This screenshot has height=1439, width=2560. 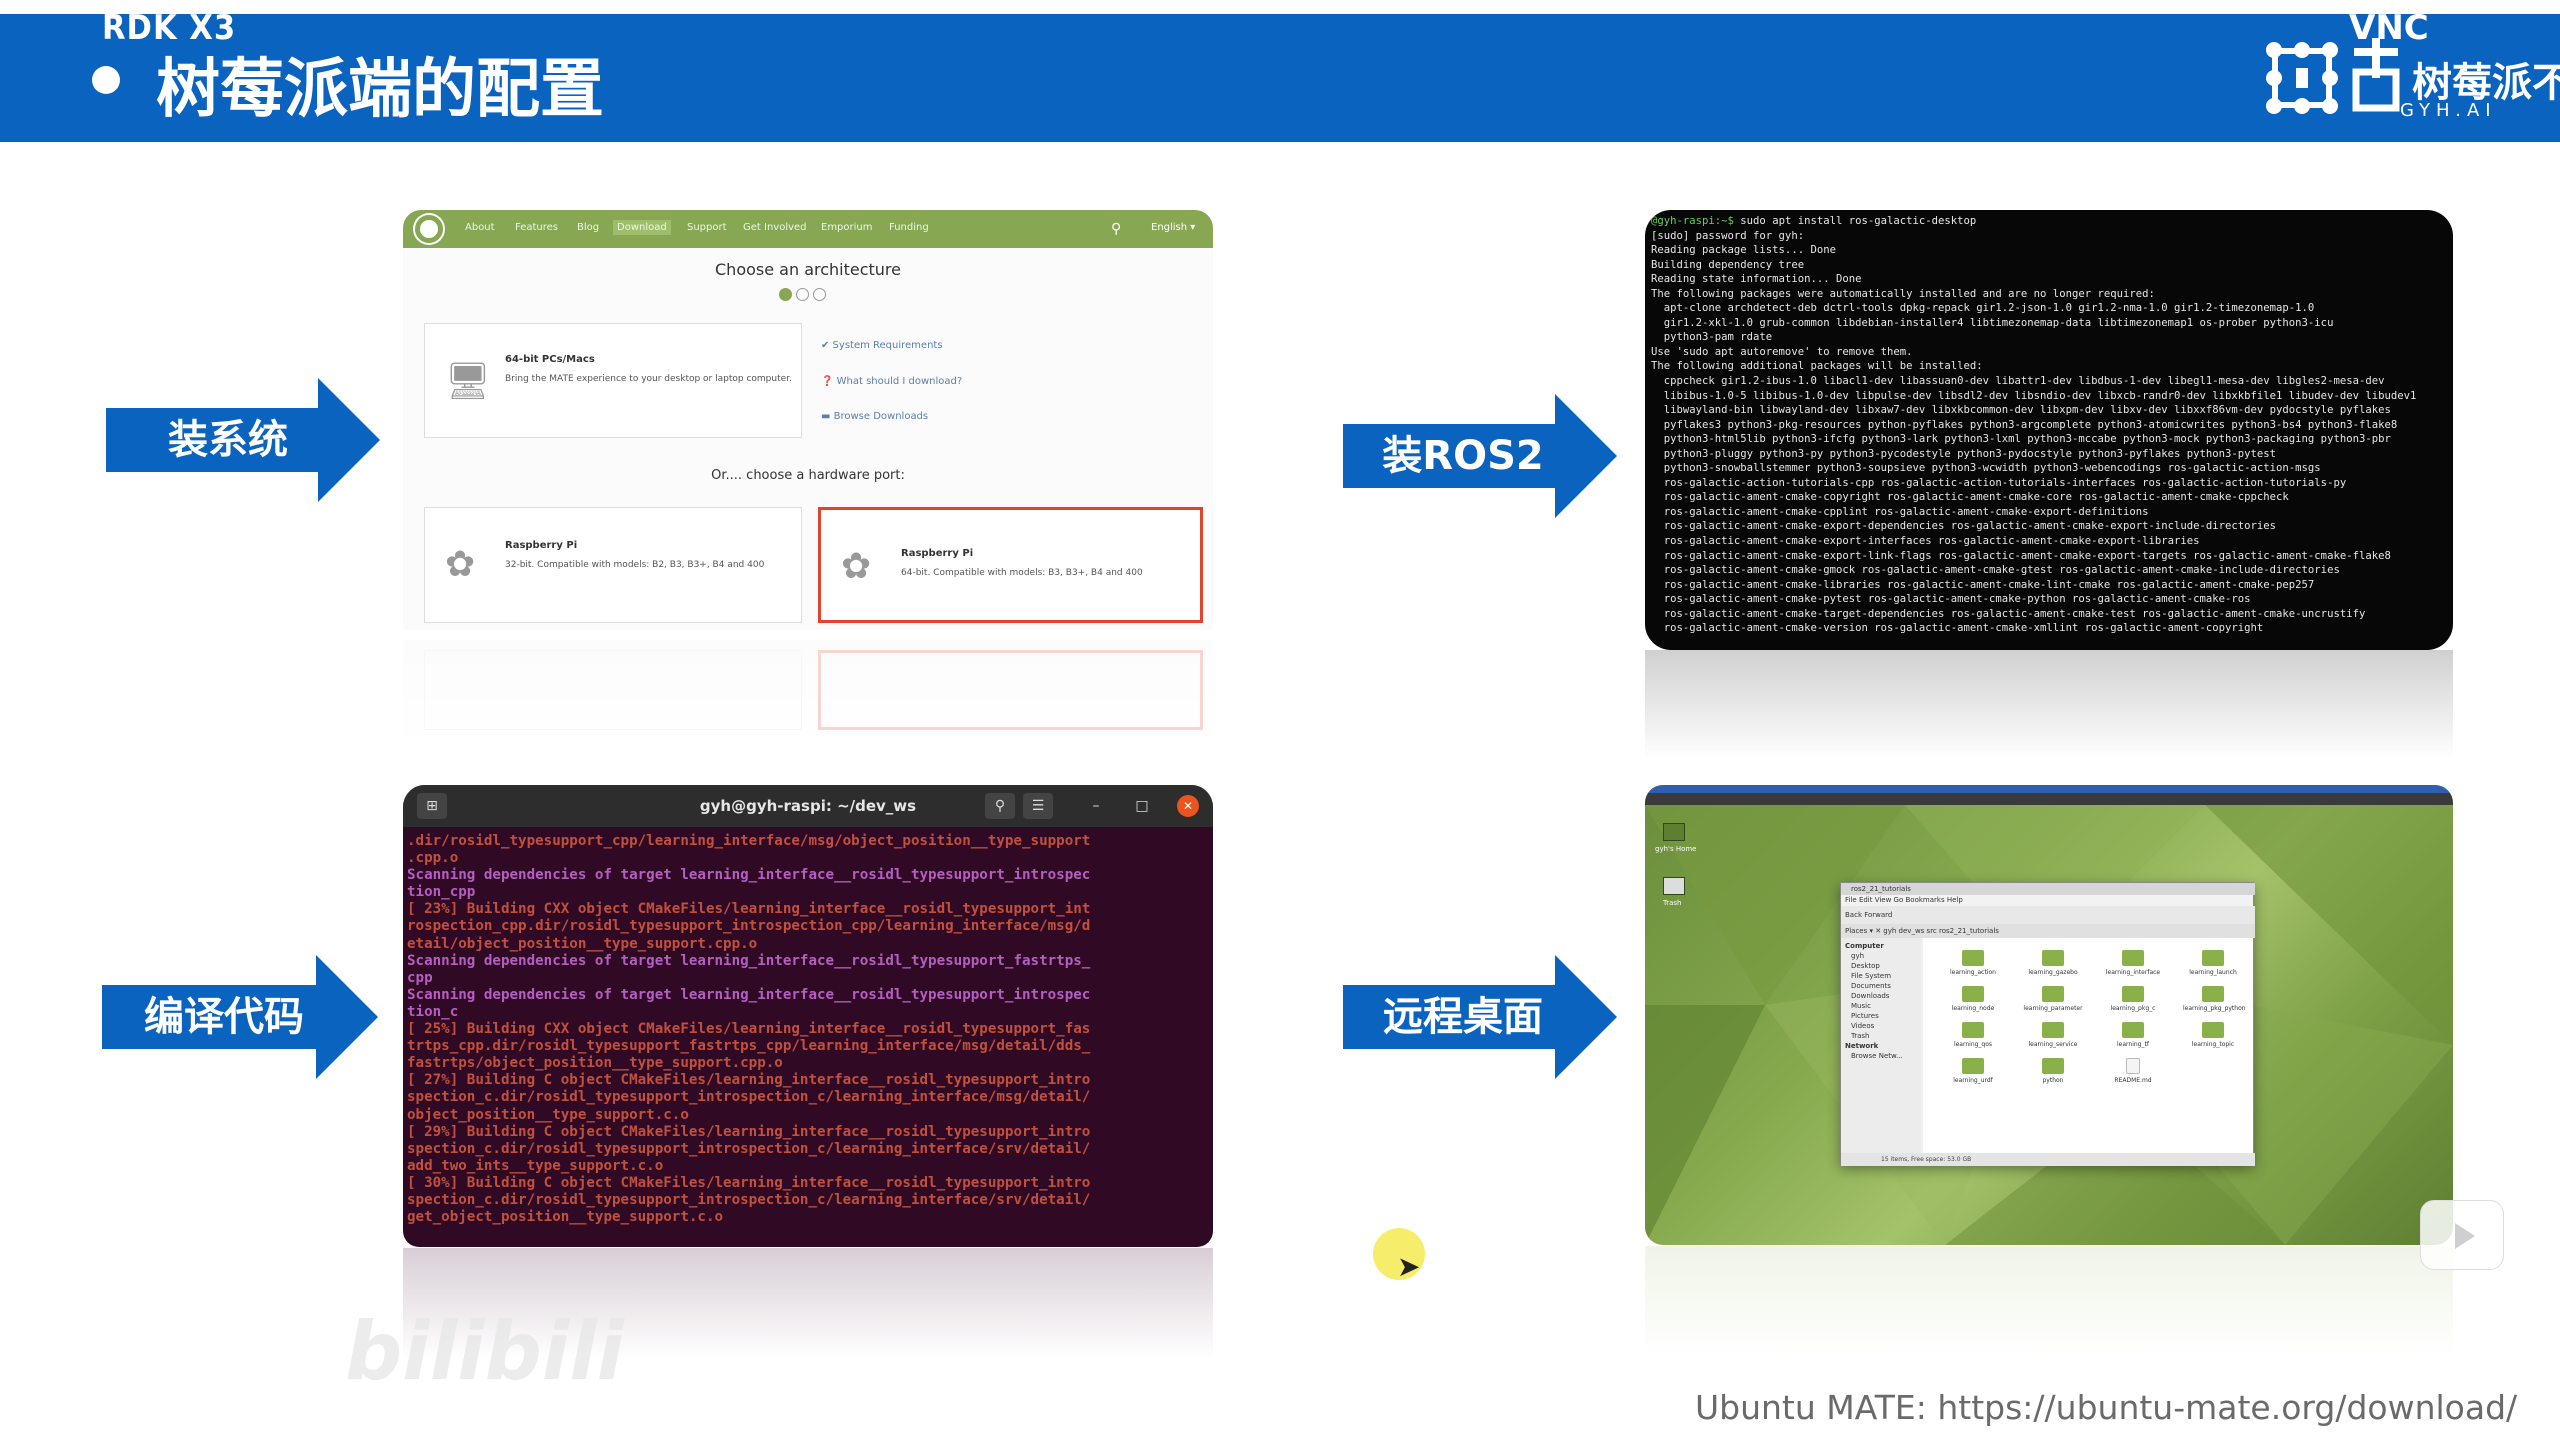 I want to click on home-folder-icon, so click(x=1674, y=832).